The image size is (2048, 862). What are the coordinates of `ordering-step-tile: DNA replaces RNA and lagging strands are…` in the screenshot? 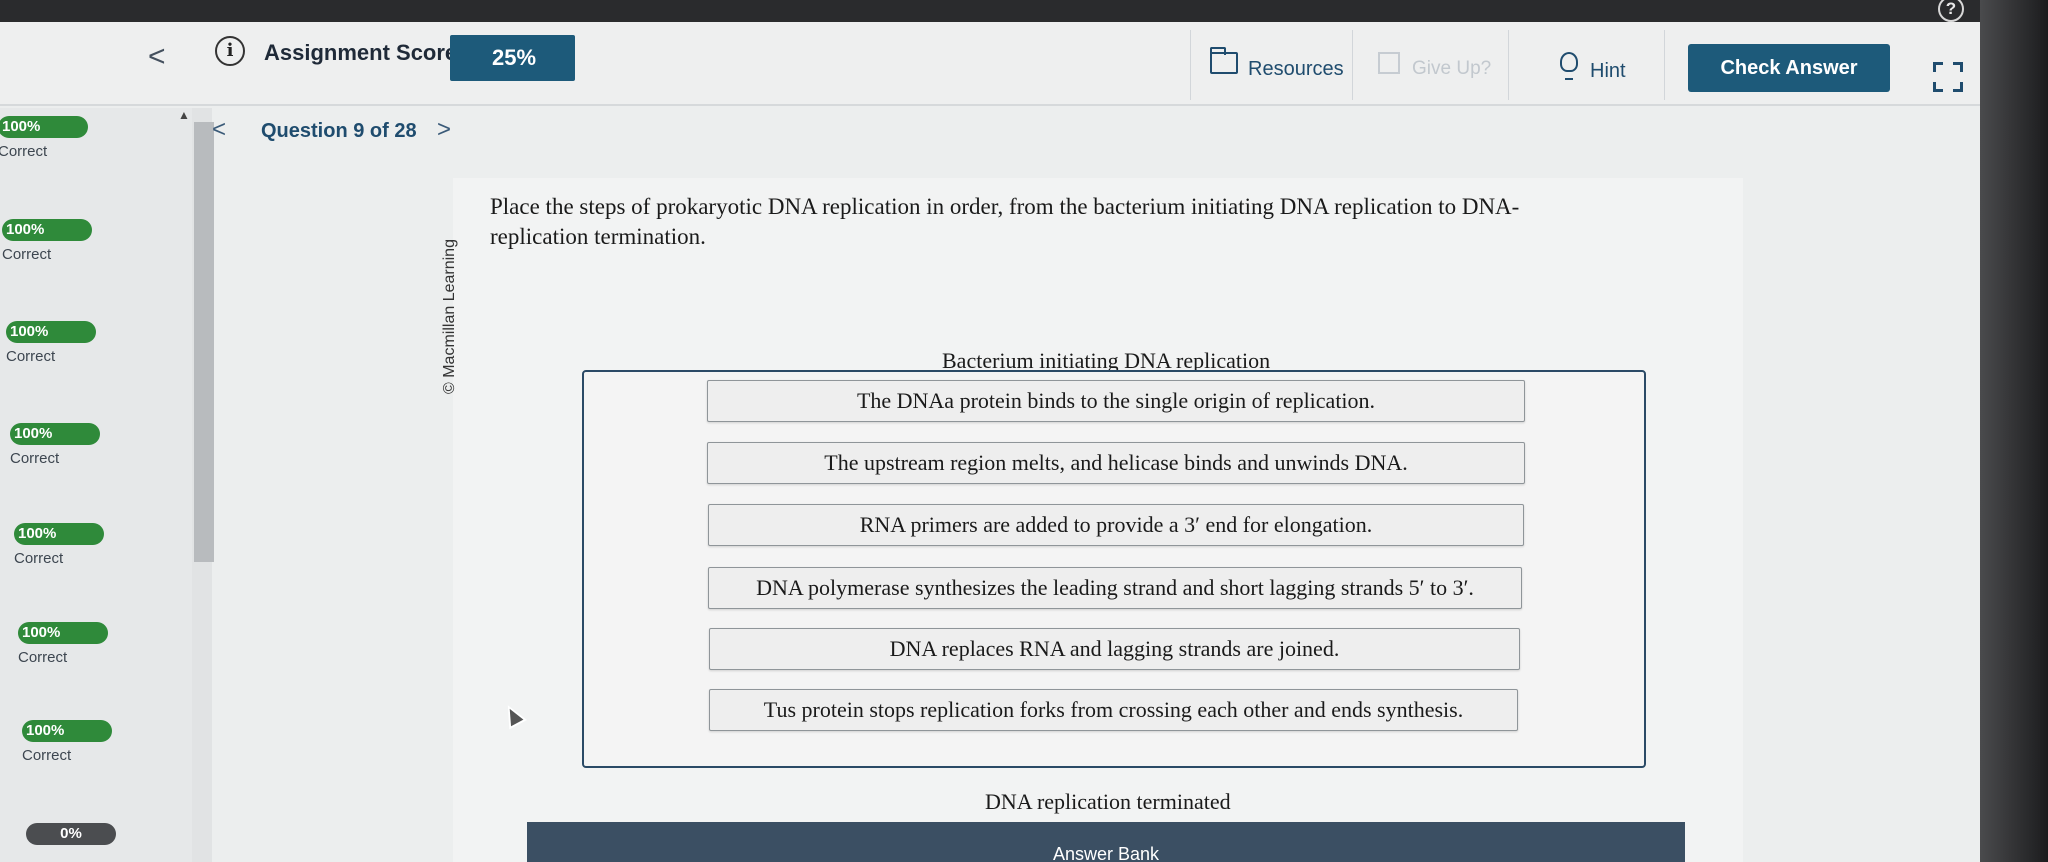 It's located at (1114, 649).